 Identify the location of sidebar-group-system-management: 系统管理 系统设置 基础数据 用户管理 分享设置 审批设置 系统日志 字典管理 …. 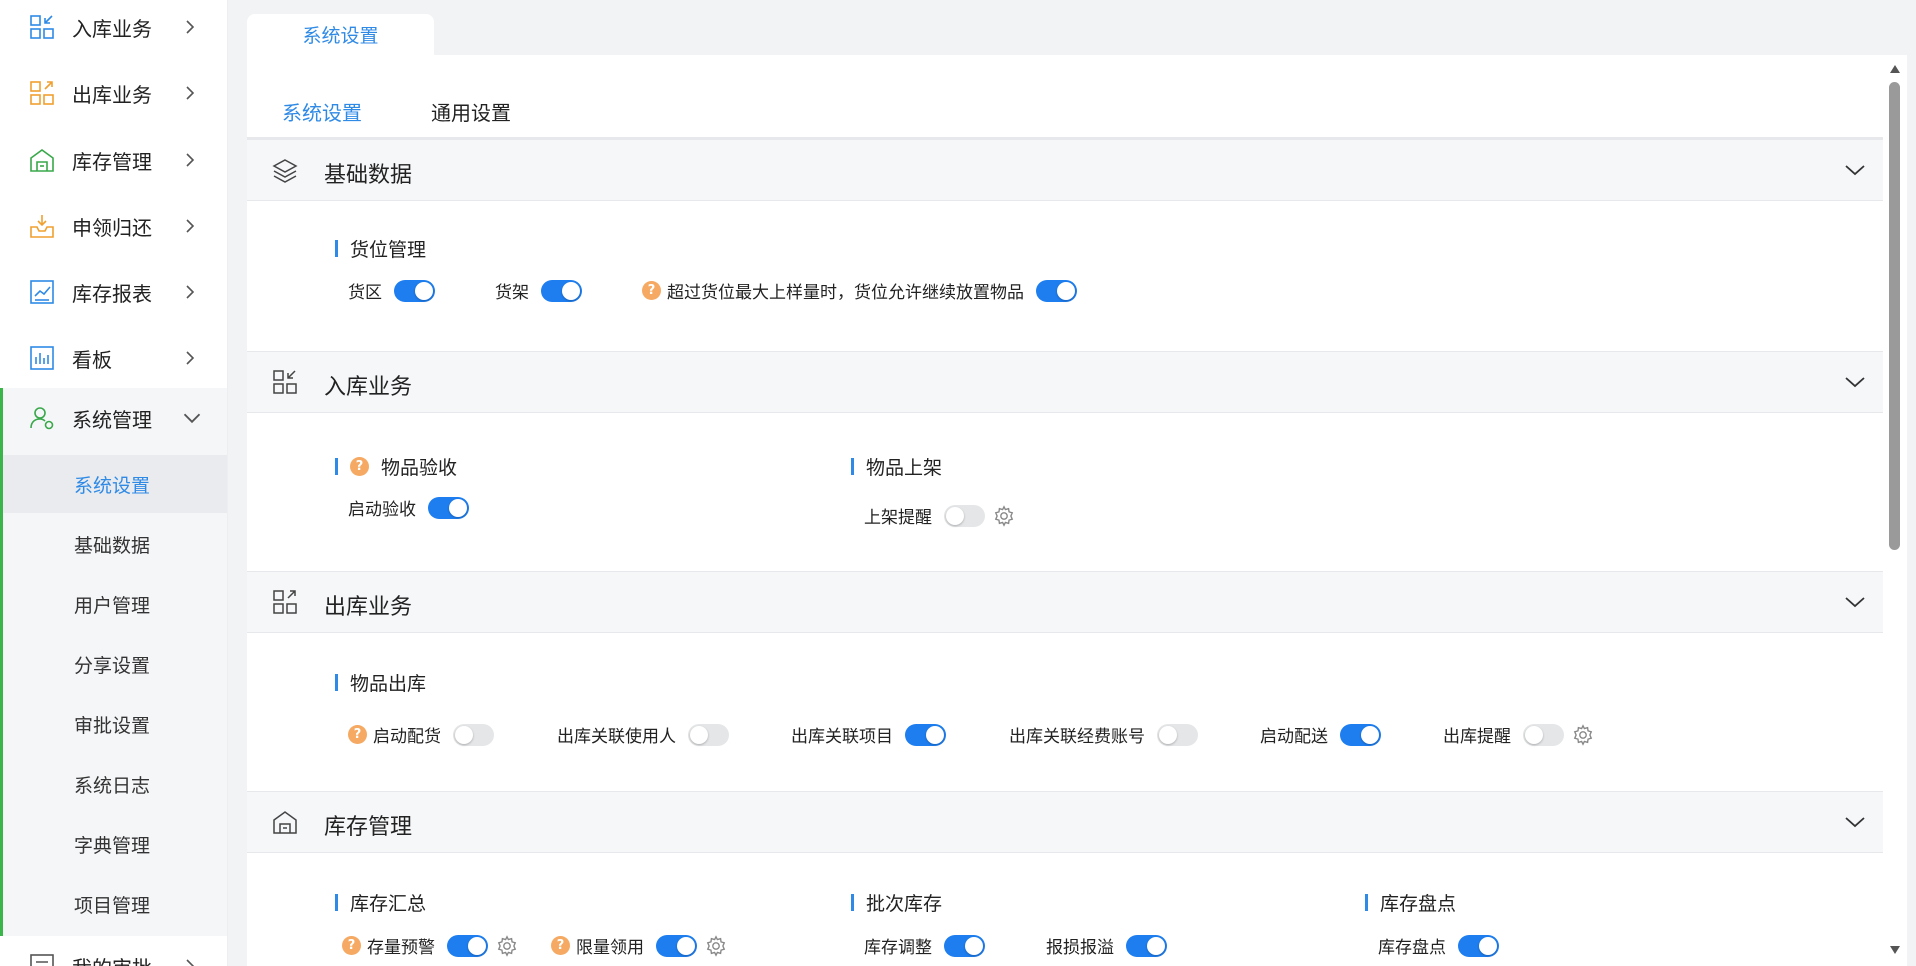
(113, 662).